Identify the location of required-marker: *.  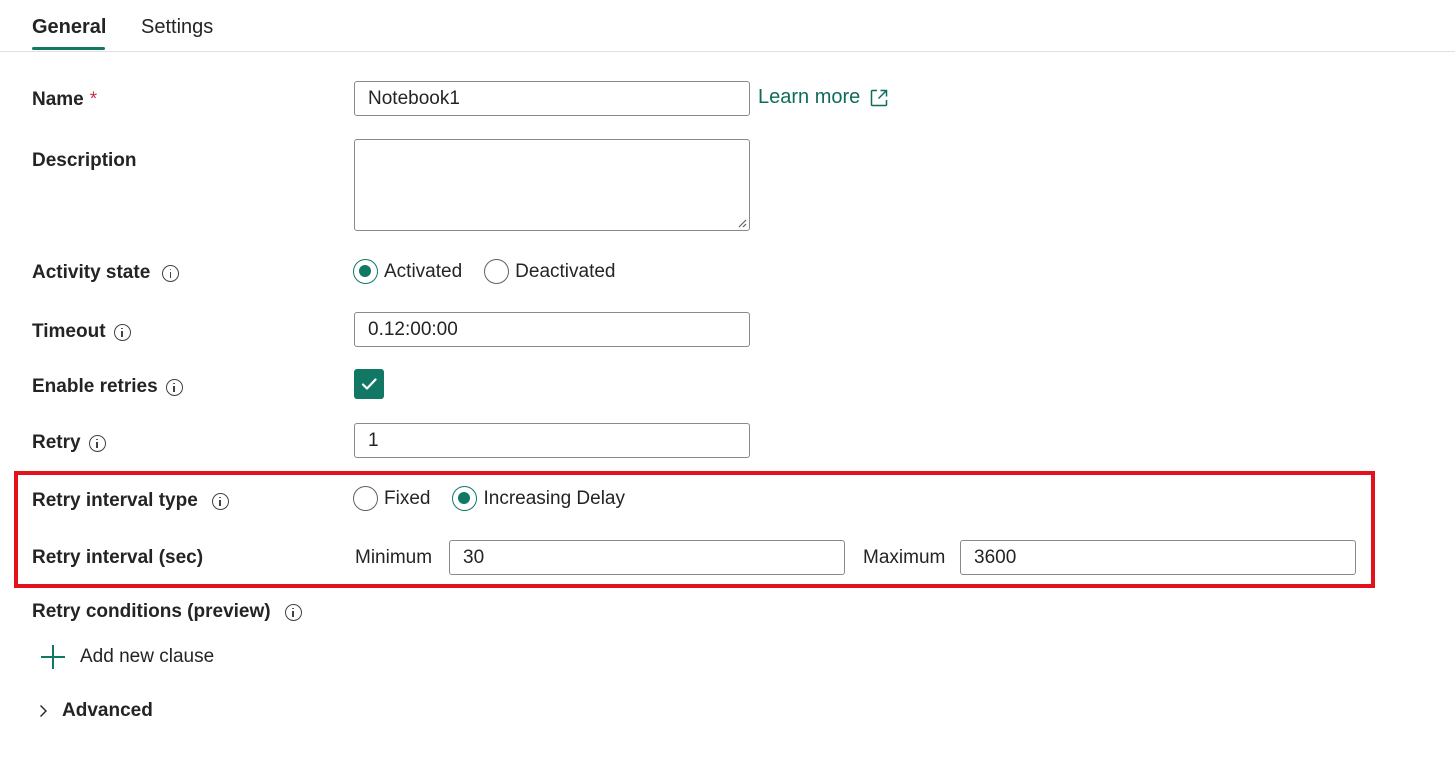
(93, 99).